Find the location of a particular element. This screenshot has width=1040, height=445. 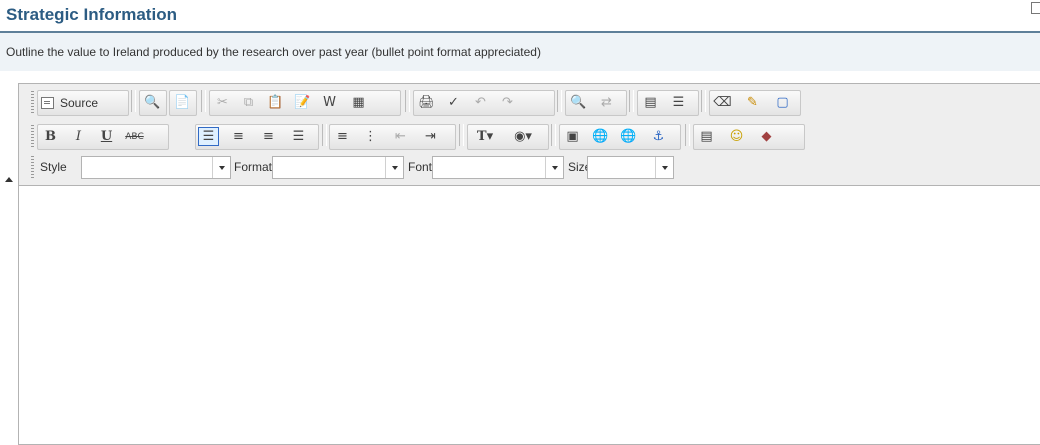

unlink-icon: 🌐 is located at coordinates (628, 136).